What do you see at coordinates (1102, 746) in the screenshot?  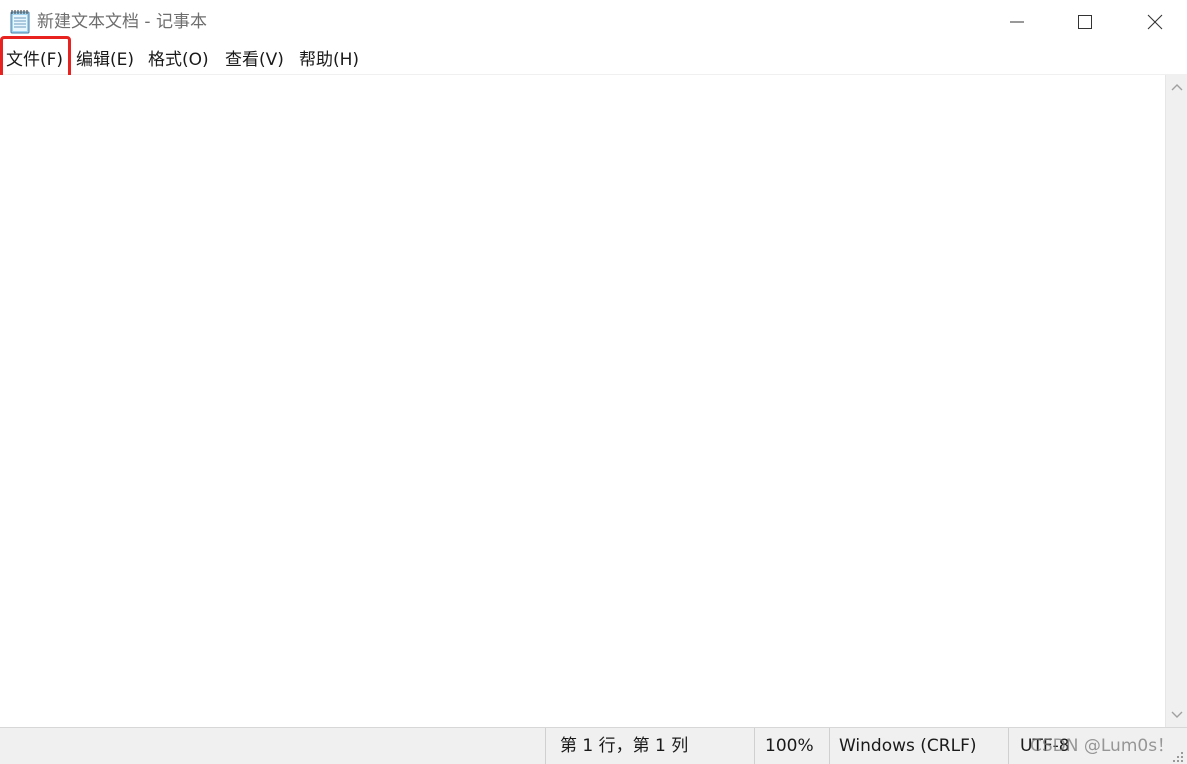 I see `watermark: CSDN @Lum0s！` at bounding box center [1102, 746].